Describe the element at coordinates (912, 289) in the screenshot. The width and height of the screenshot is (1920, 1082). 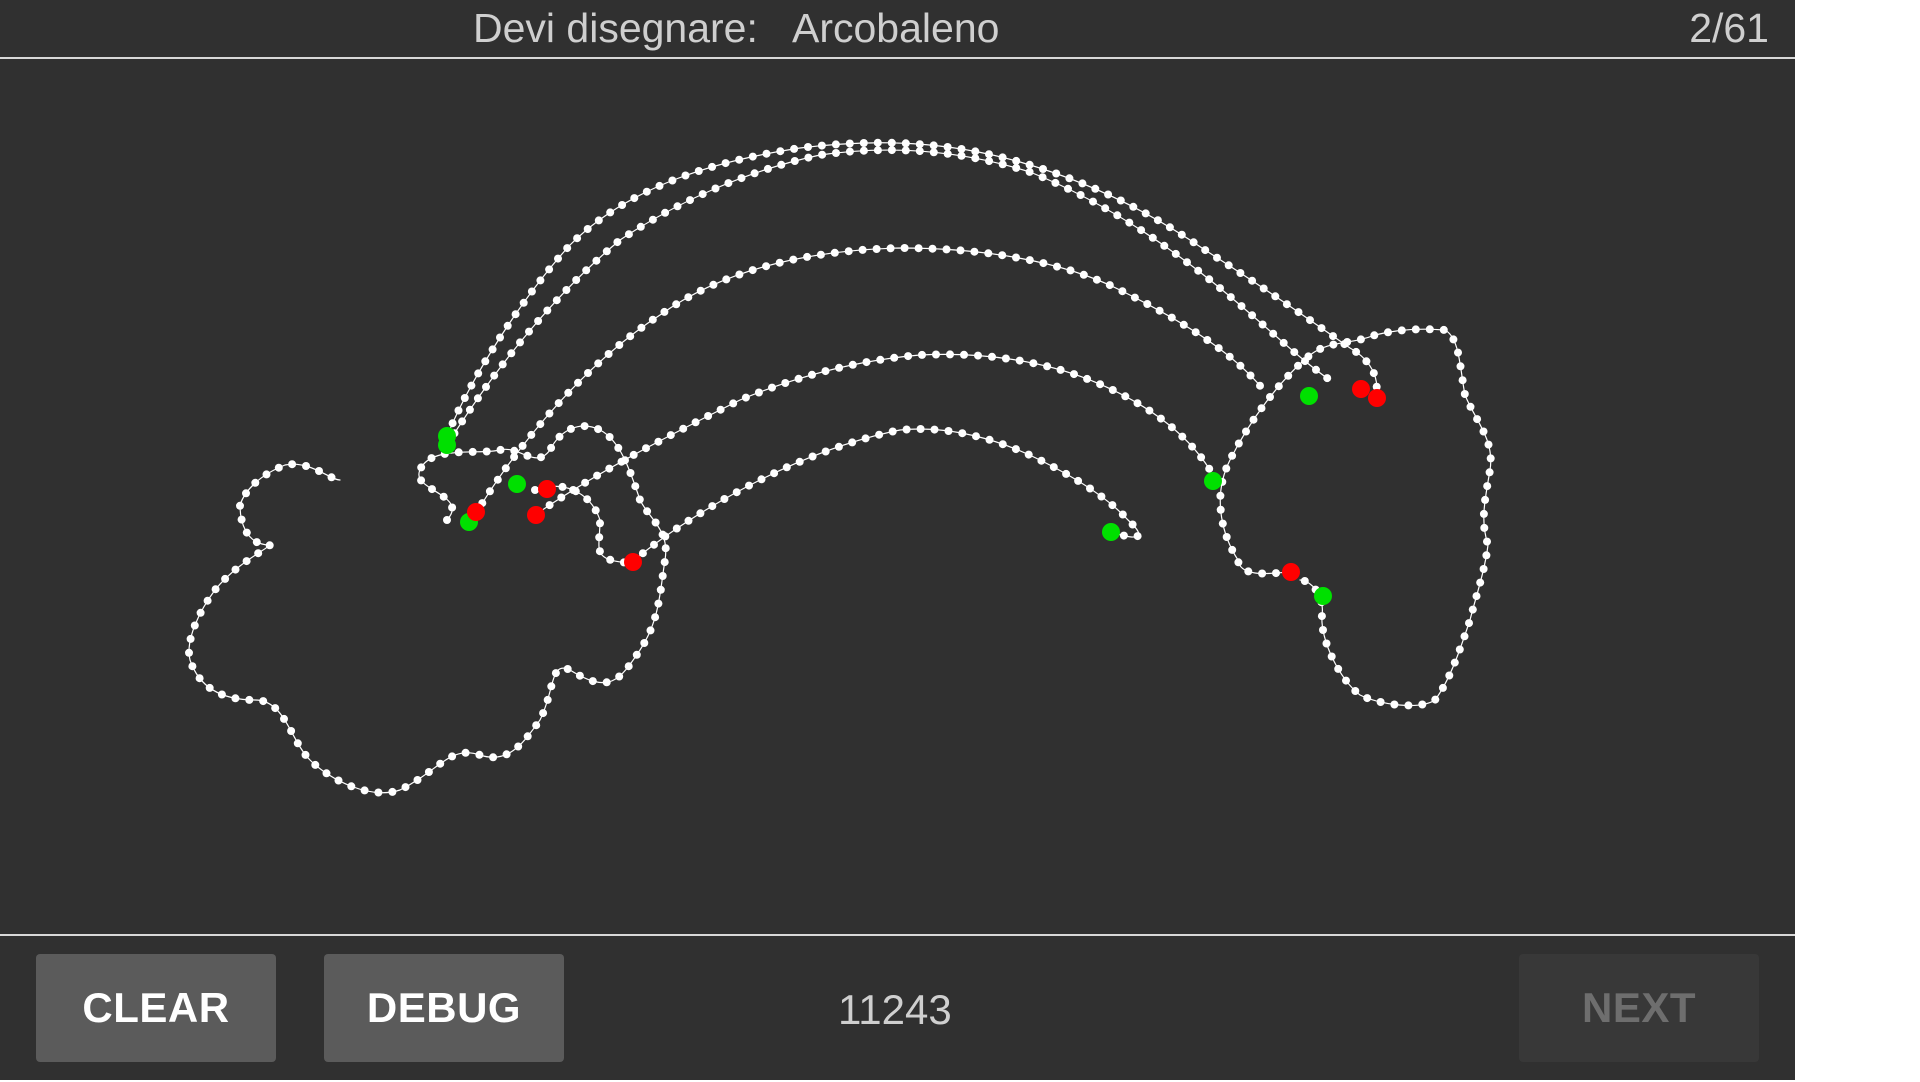
I see `stroke-outer-arc` at that location.